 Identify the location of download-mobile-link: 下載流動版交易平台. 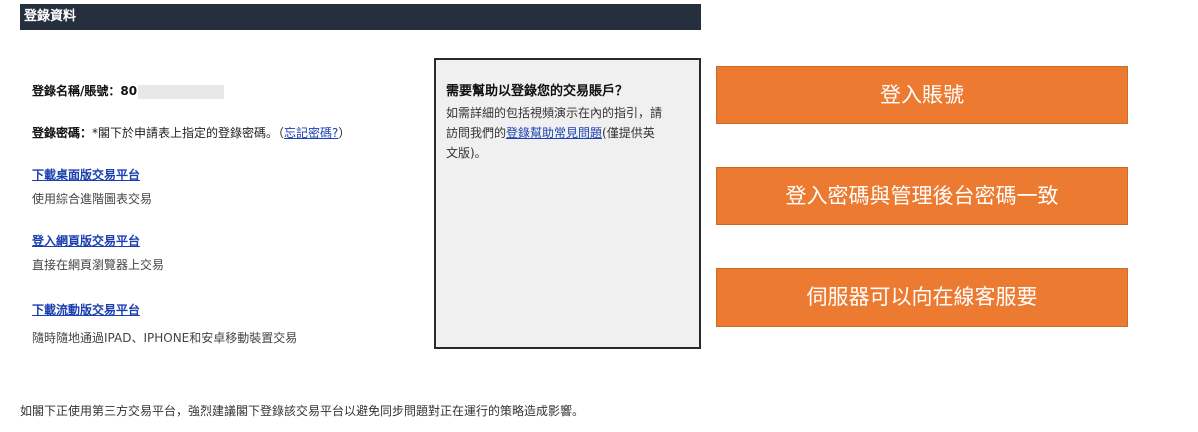
(86, 310).